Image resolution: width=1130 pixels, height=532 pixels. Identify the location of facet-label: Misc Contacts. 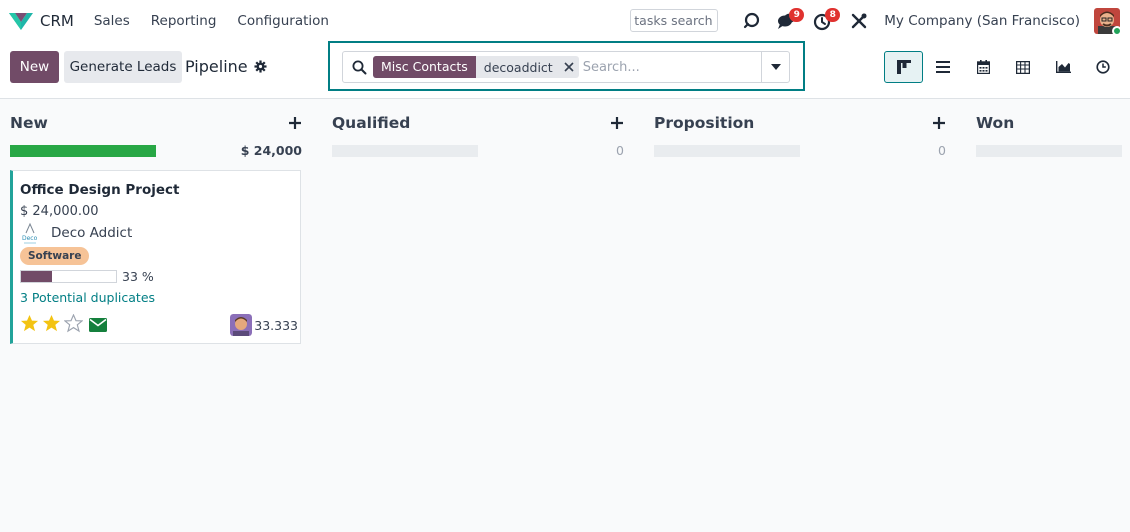
(424, 67).